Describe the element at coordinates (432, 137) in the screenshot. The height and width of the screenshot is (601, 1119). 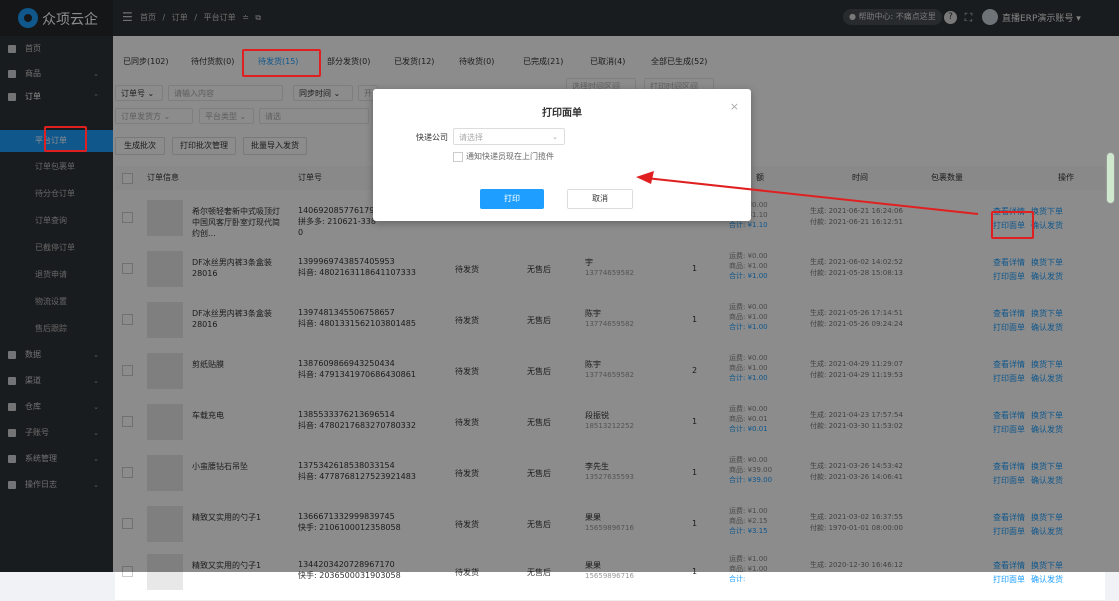
I see `courier-label: 快递公司` at that location.